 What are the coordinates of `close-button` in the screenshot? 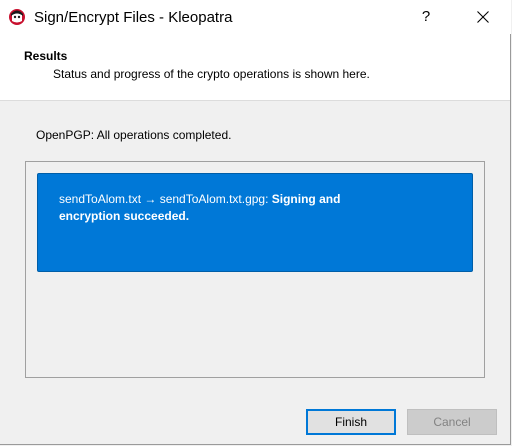 It's located at (483, 17).